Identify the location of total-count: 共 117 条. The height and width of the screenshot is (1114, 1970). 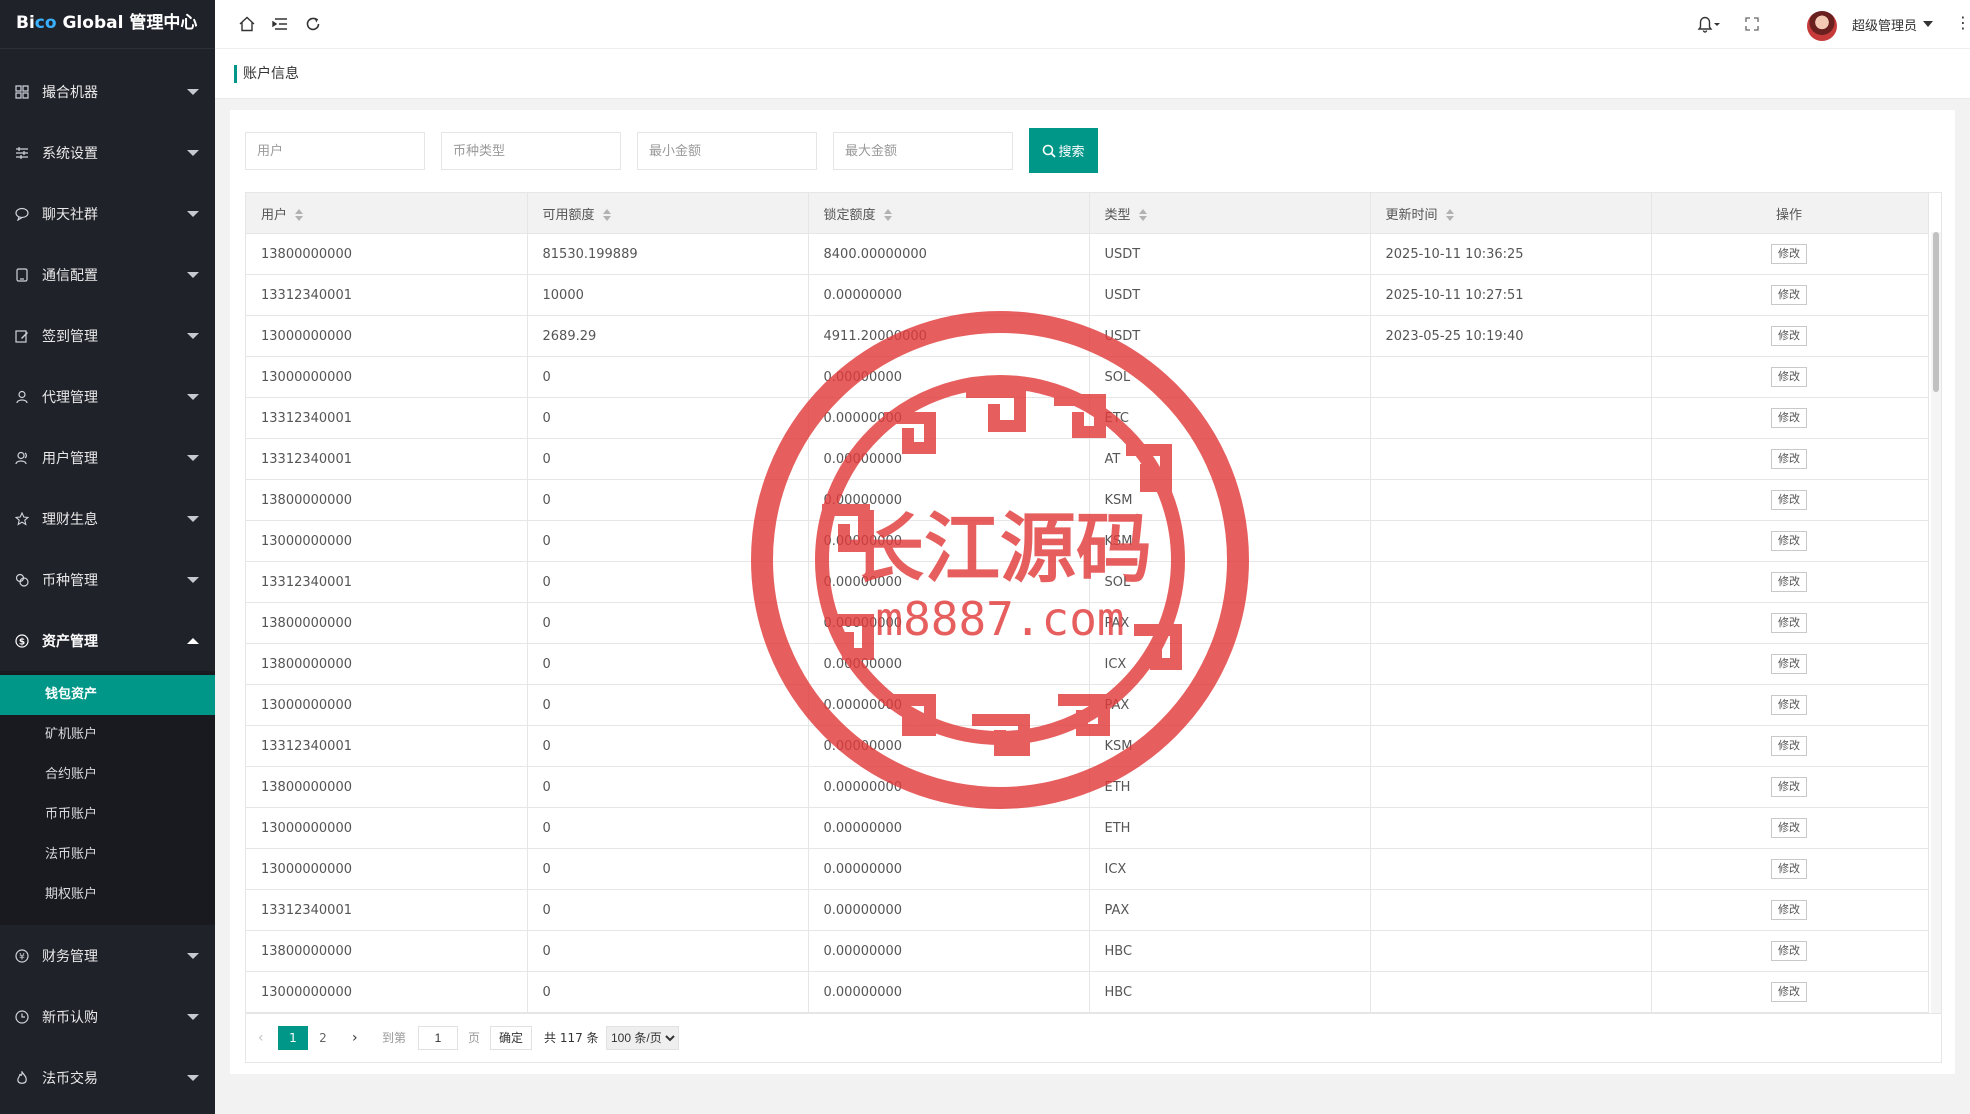
(571, 1038).